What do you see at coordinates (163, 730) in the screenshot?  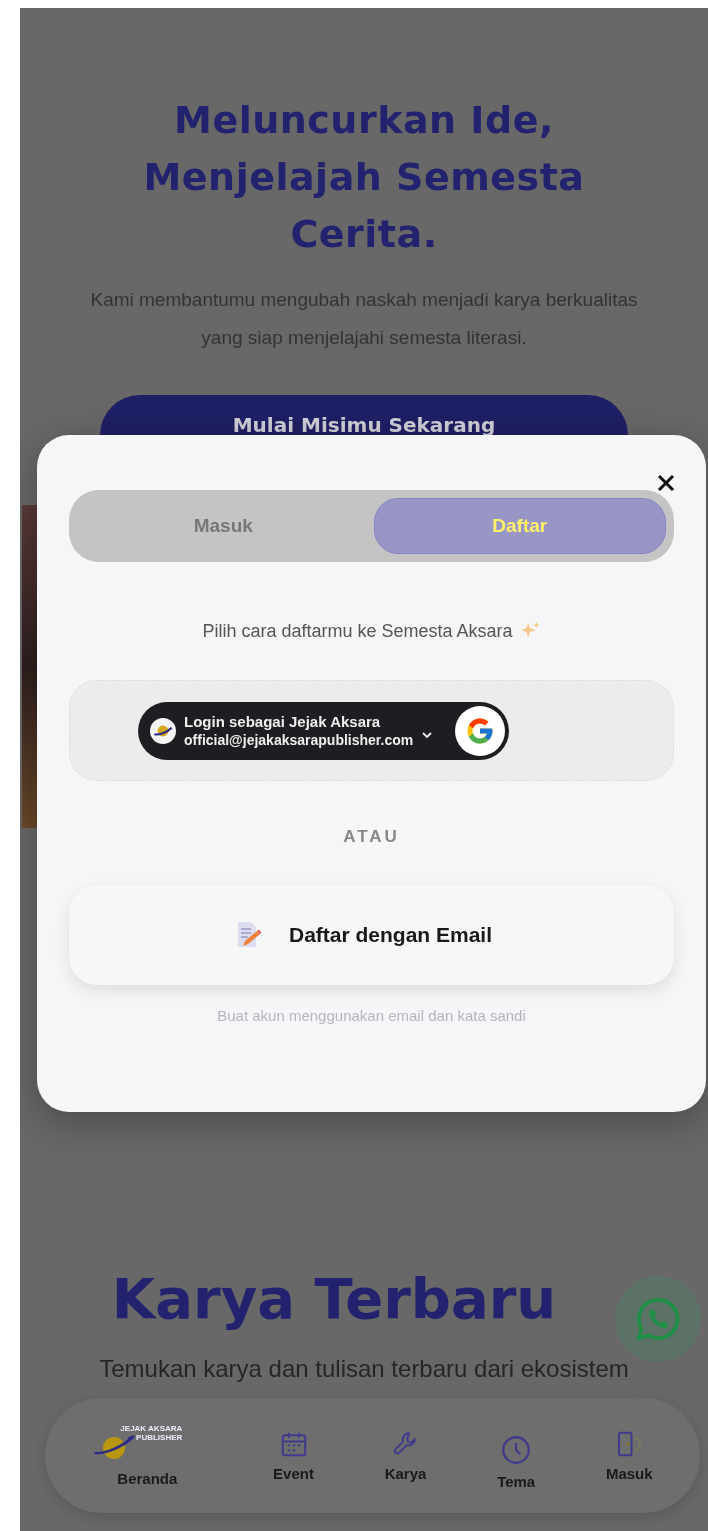 I see `planet-avatar-icon` at bounding box center [163, 730].